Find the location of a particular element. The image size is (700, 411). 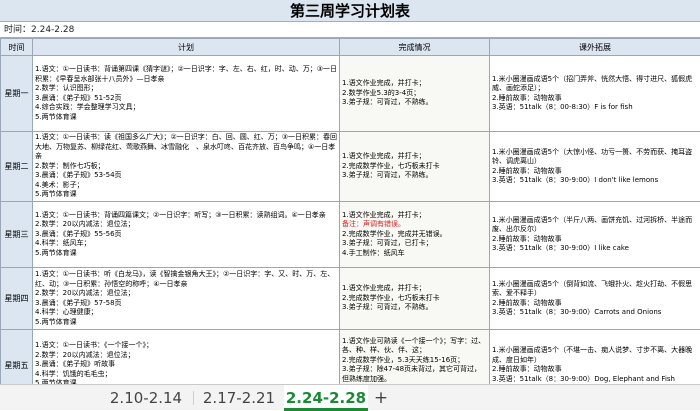

status-cell-line: 4.手工制作：纸风车 is located at coordinates (414, 254).